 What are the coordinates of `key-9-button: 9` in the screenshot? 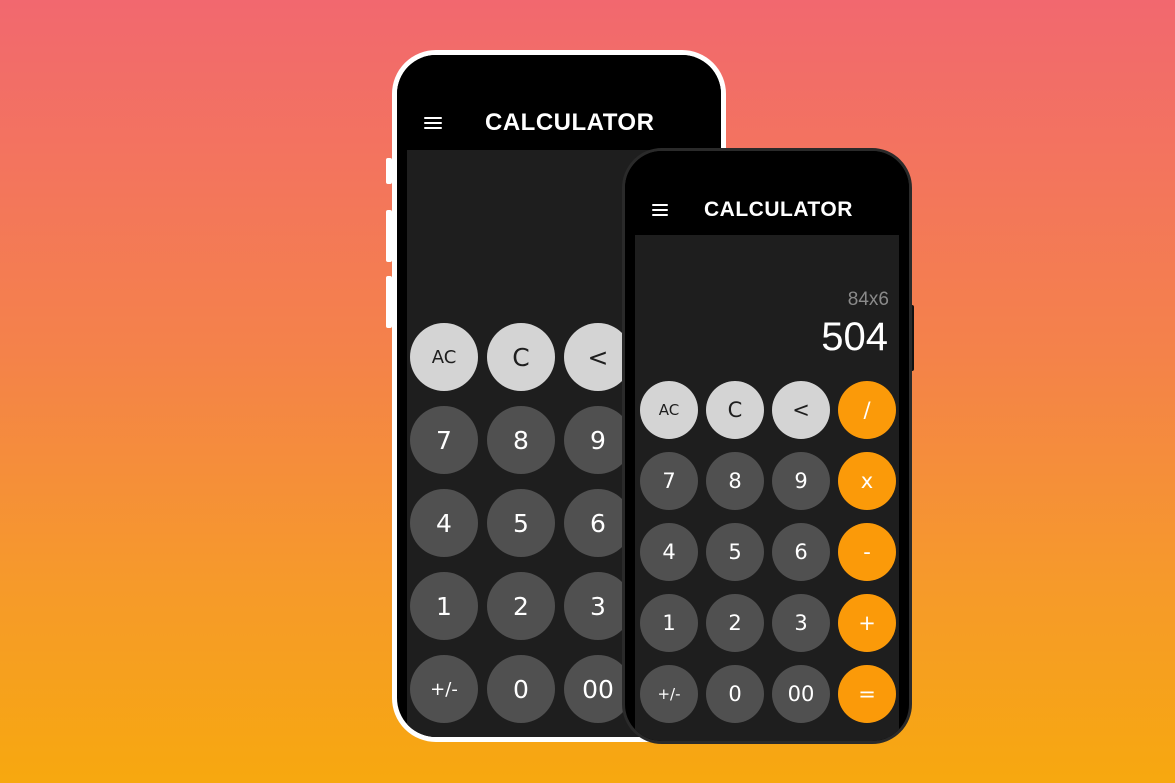 It's located at (801, 481).